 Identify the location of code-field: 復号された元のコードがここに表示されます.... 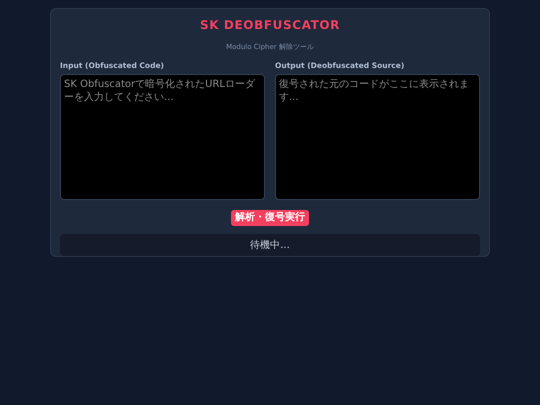
(377, 137).